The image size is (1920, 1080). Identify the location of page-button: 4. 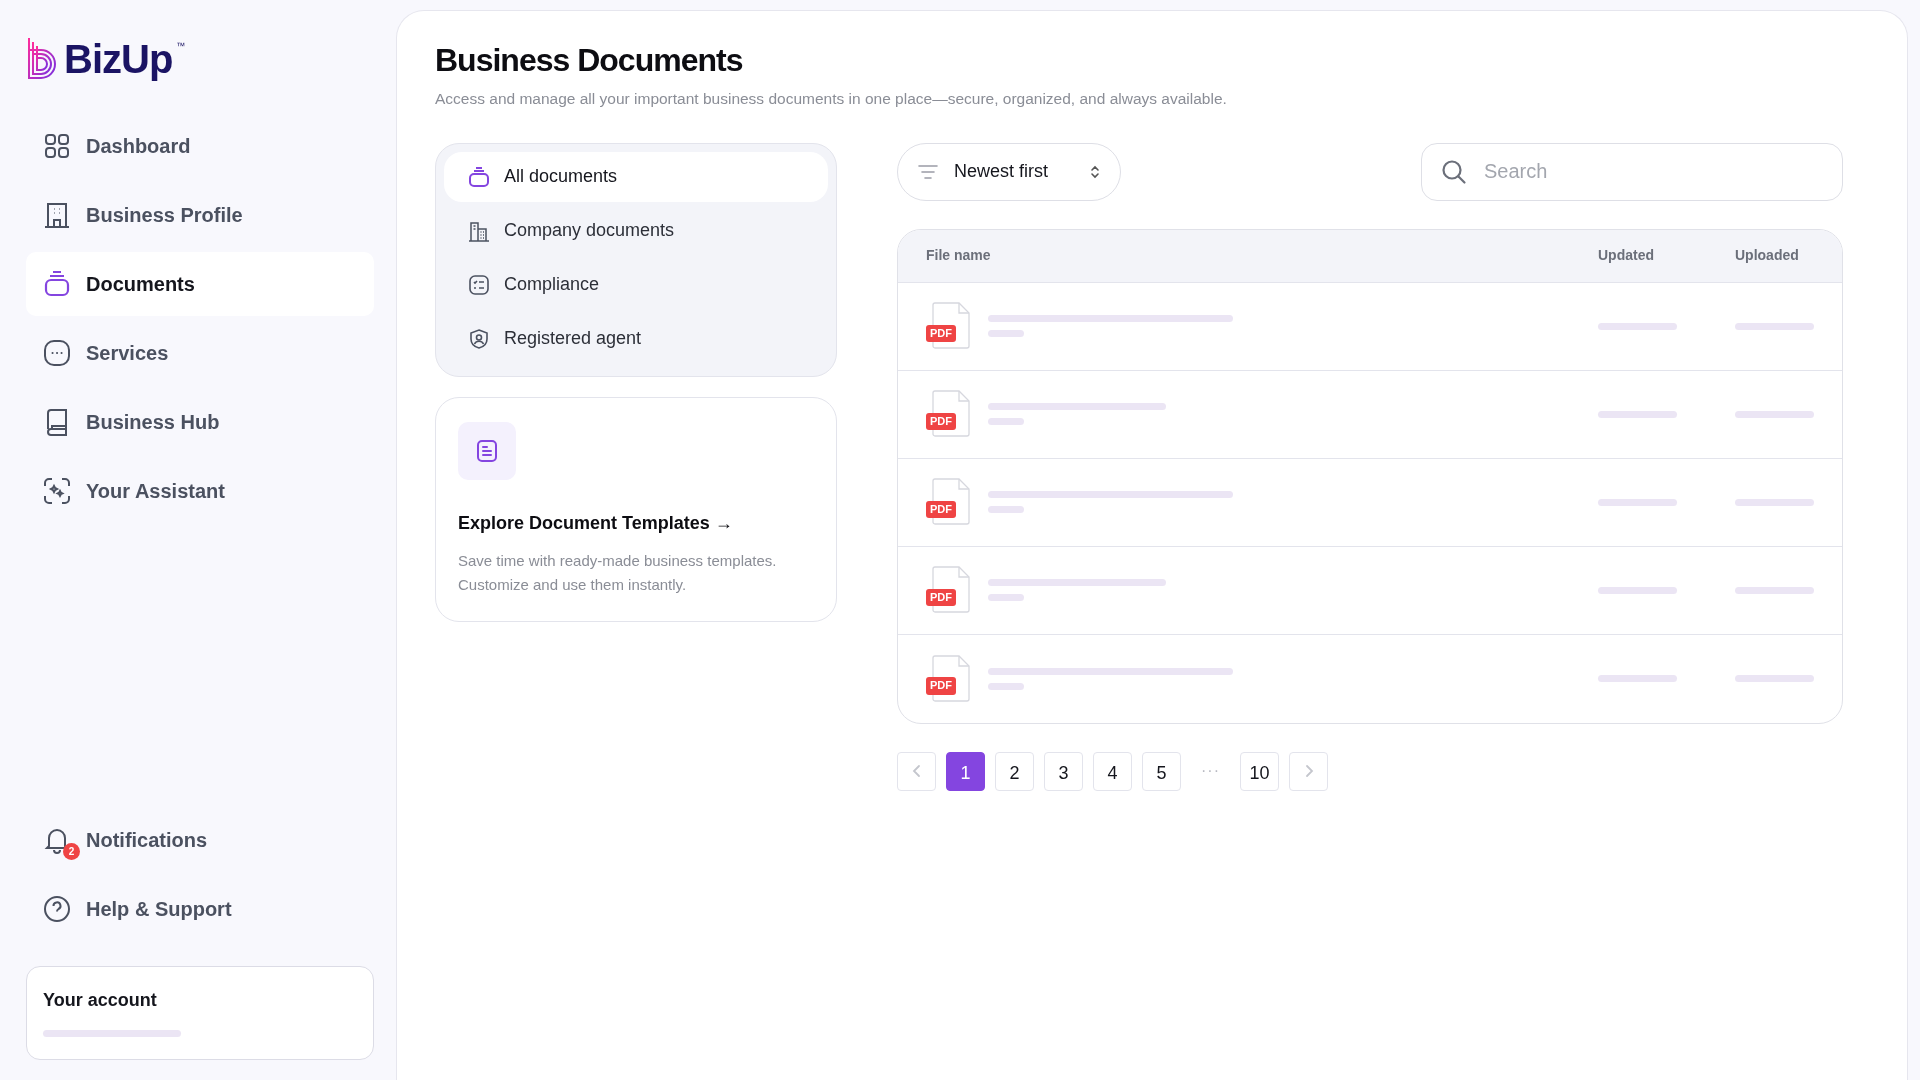
(1112, 771).